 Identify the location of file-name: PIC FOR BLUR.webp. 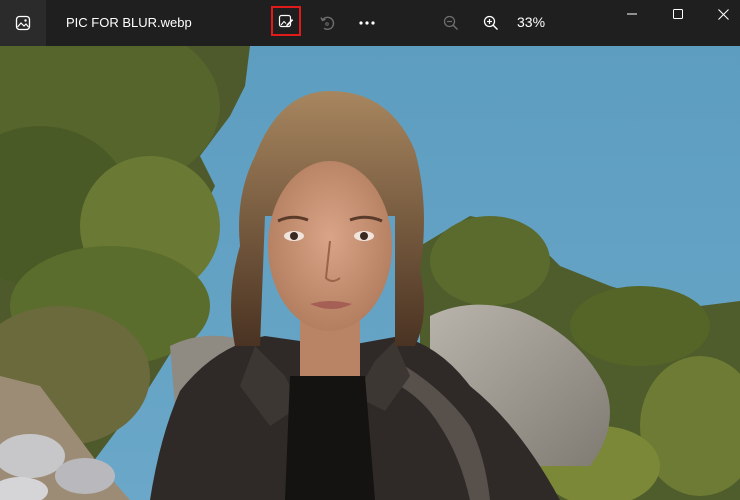
(129, 22).